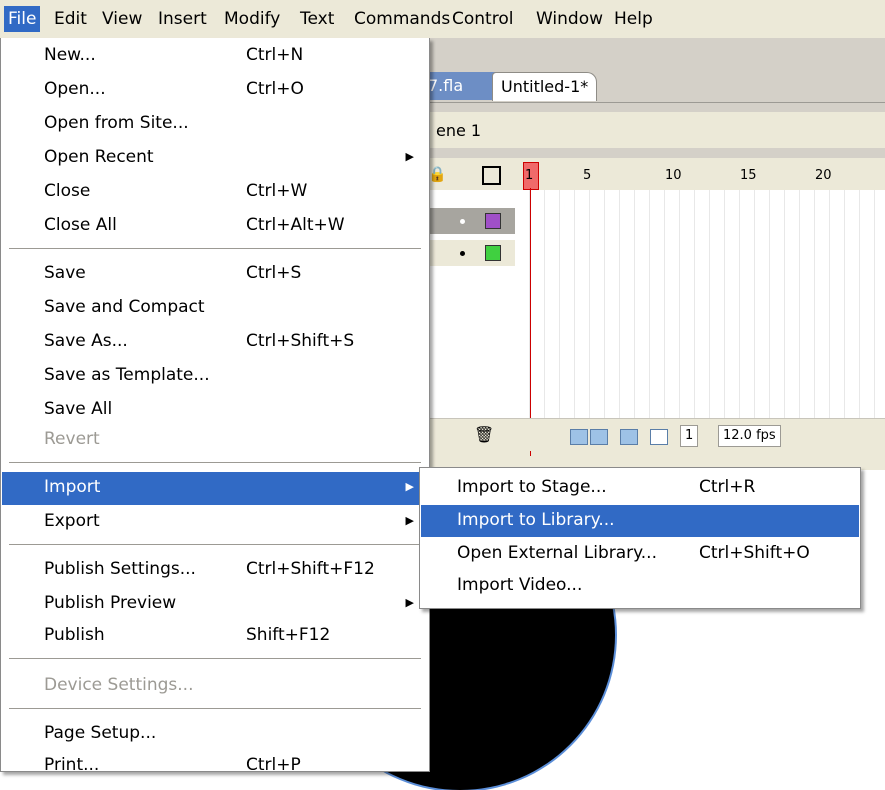  Describe the element at coordinates (300, 341) in the screenshot. I see `menu-item-shortcut: Ctrl+Shift+S` at that location.